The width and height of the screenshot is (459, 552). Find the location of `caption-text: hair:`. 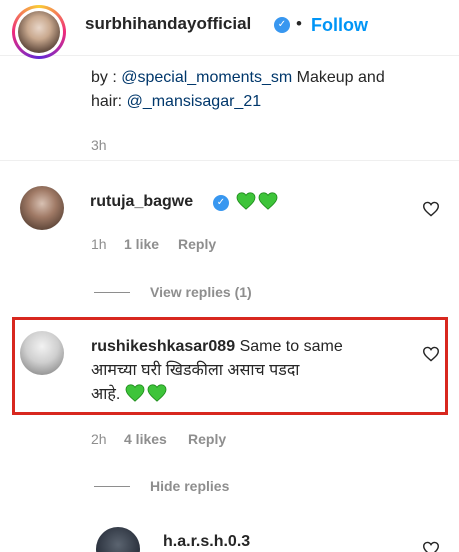

caption-text: hair: is located at coordinates (109, 101).